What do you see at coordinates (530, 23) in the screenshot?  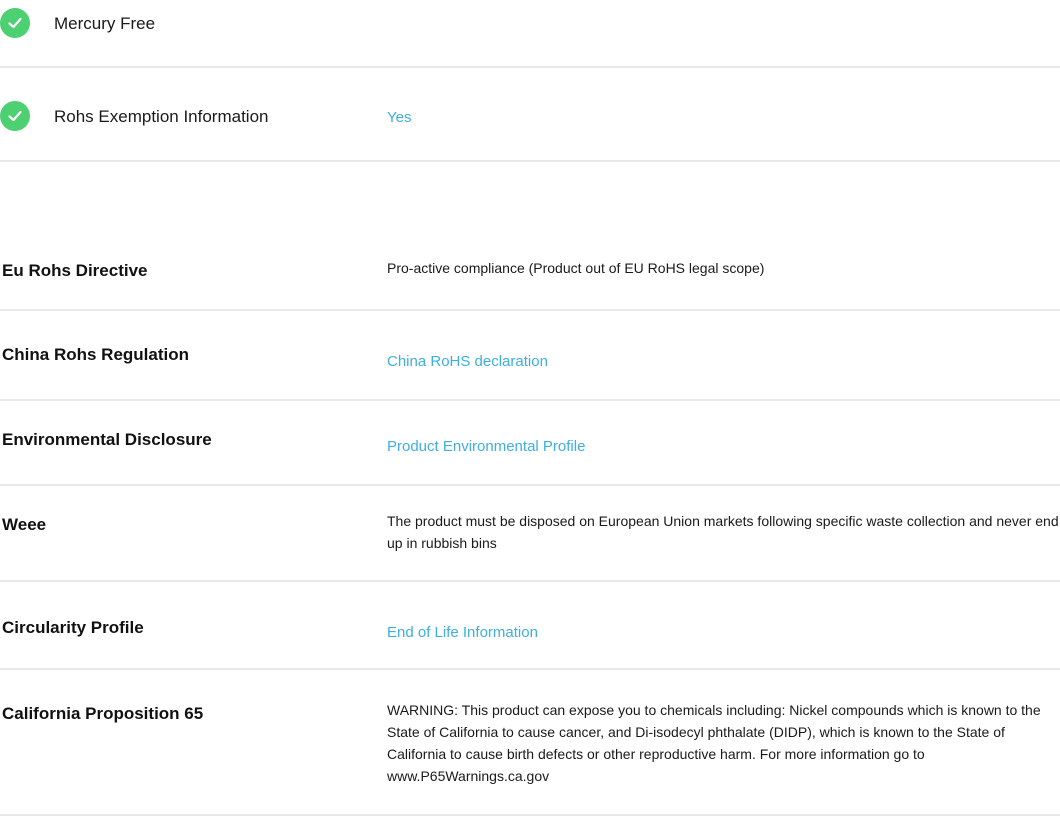 I see `feature-row-mercury-free: Mercury Free` at bounding box center [530, 23].